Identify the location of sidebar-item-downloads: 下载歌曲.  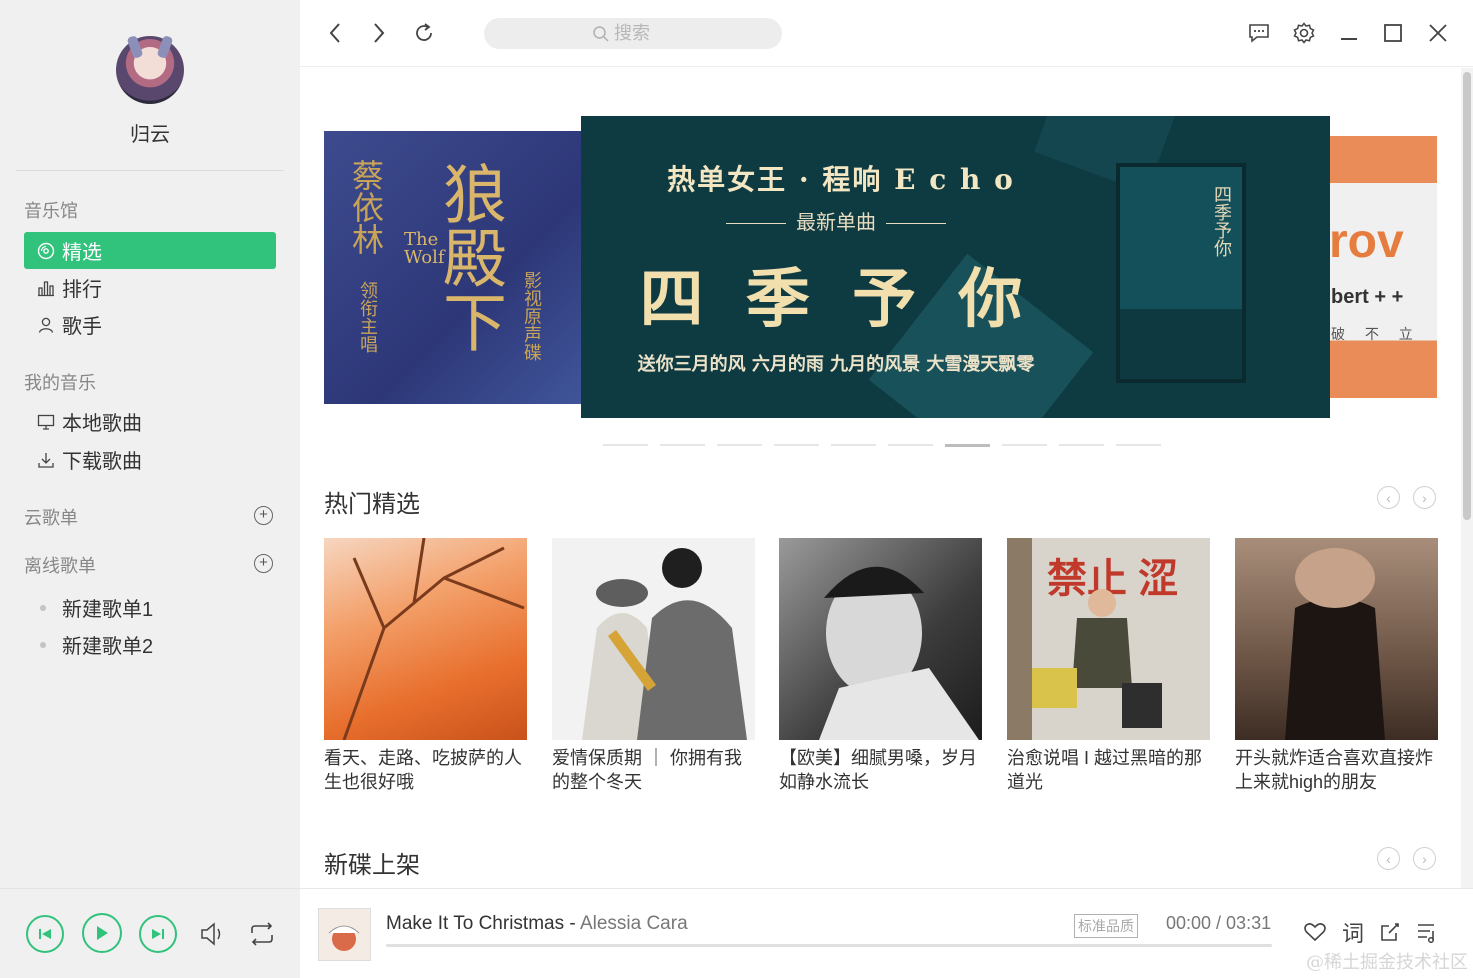
(150, 459).